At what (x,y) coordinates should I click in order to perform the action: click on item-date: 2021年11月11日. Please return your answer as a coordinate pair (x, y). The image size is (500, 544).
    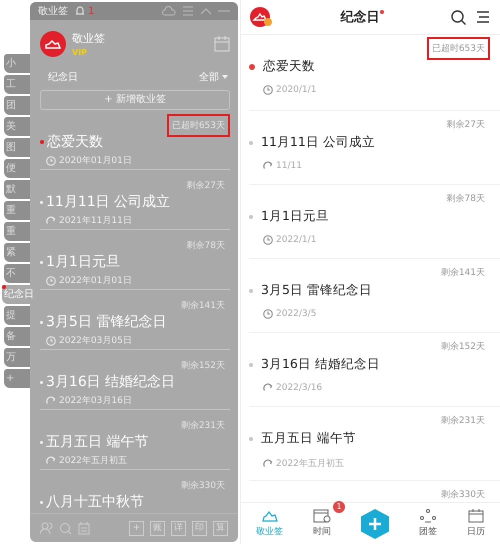
    Looking at the image, I should click on (95, 220).